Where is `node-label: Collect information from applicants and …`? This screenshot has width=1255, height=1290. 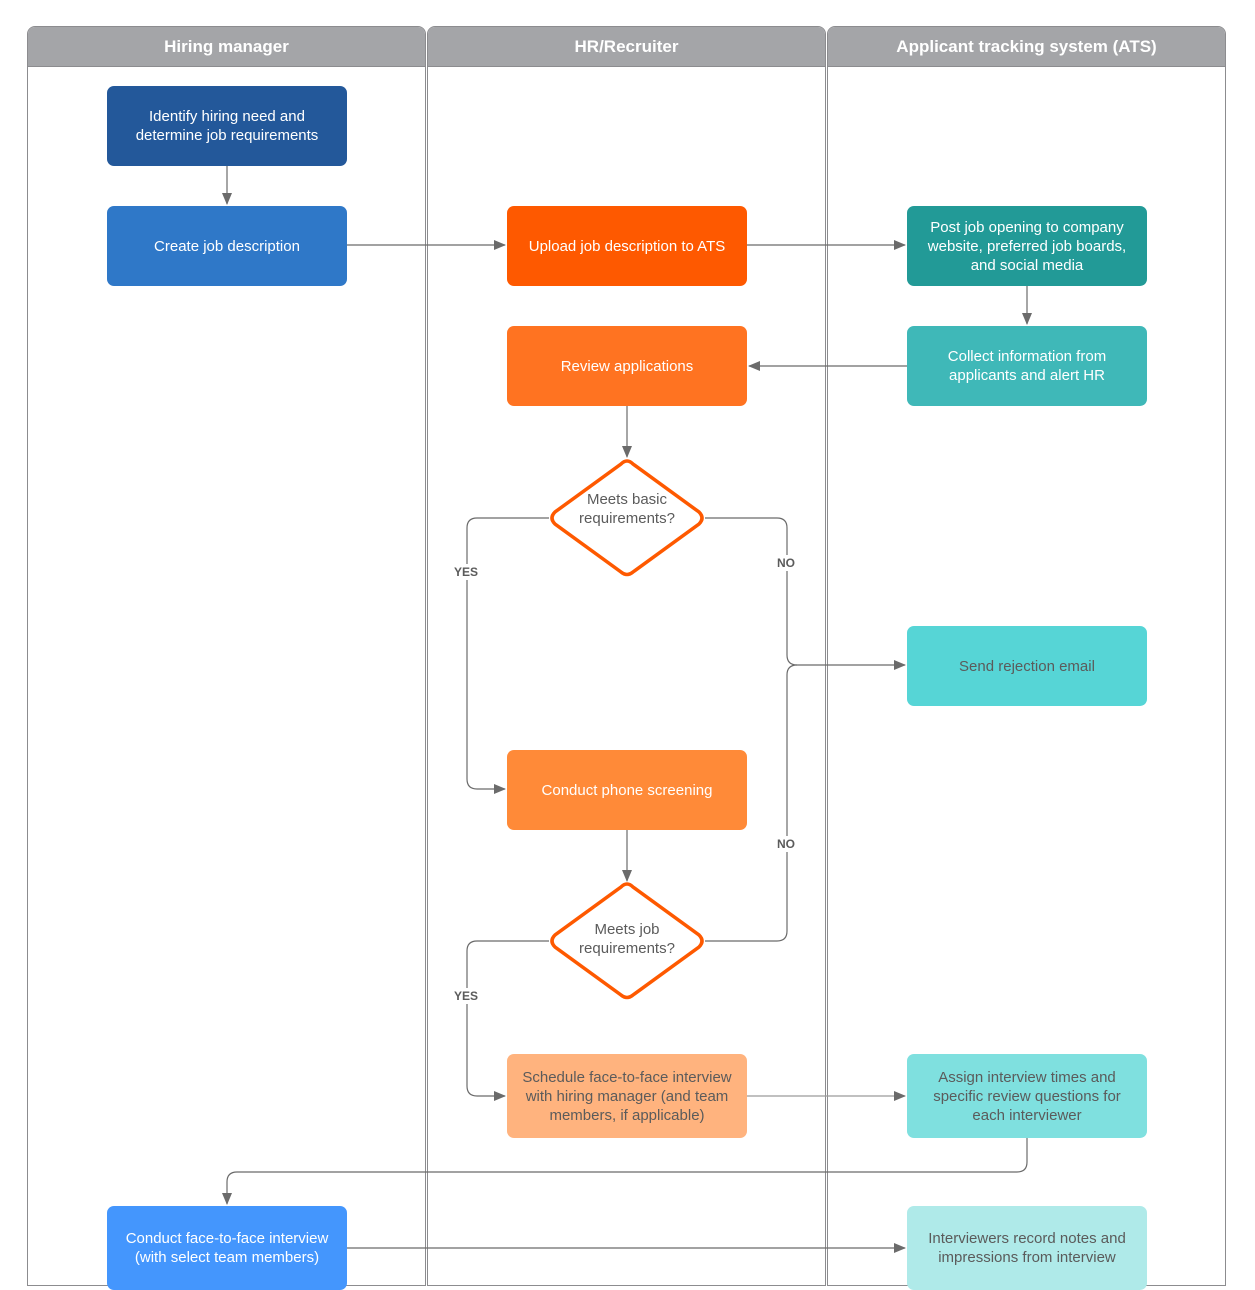 node-label: Collect information from applicants and … is located at coordinates (1027, 366).